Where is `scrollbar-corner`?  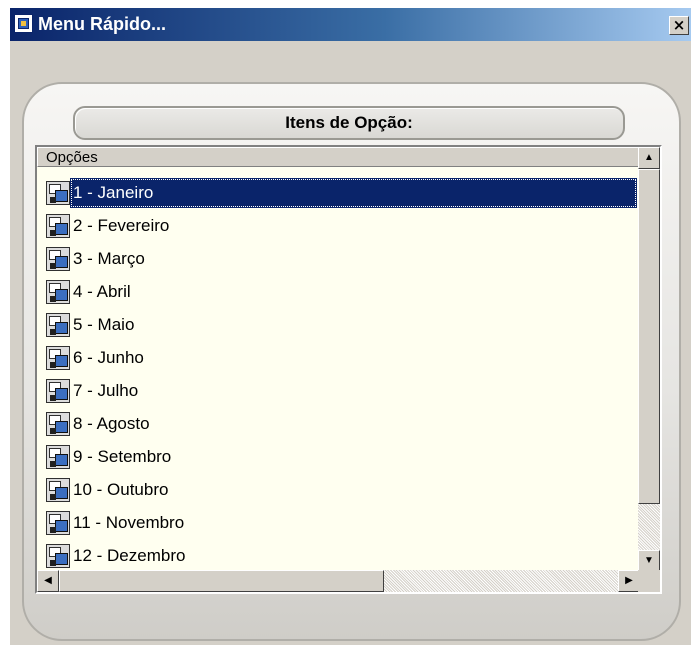
scrollbar-corner is located at coordinates (649, 581).